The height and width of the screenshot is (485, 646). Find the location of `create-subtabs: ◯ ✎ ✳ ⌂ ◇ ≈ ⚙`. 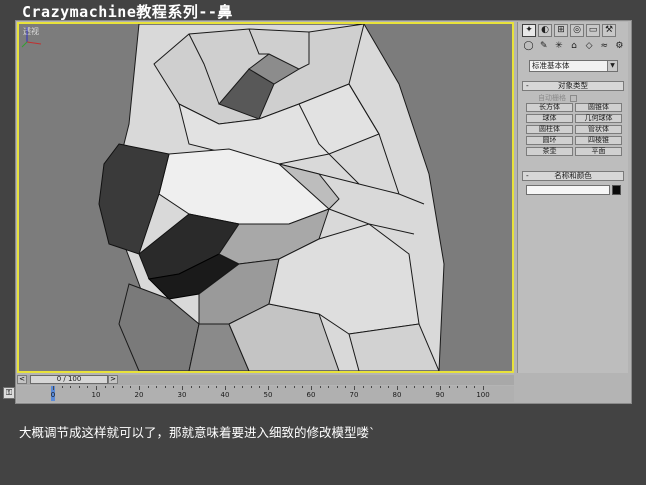

create-subtabs: ◯ ✎ ✳ ⌂ ◇ ≈ ⚙ is located at coordinates (574, 48).